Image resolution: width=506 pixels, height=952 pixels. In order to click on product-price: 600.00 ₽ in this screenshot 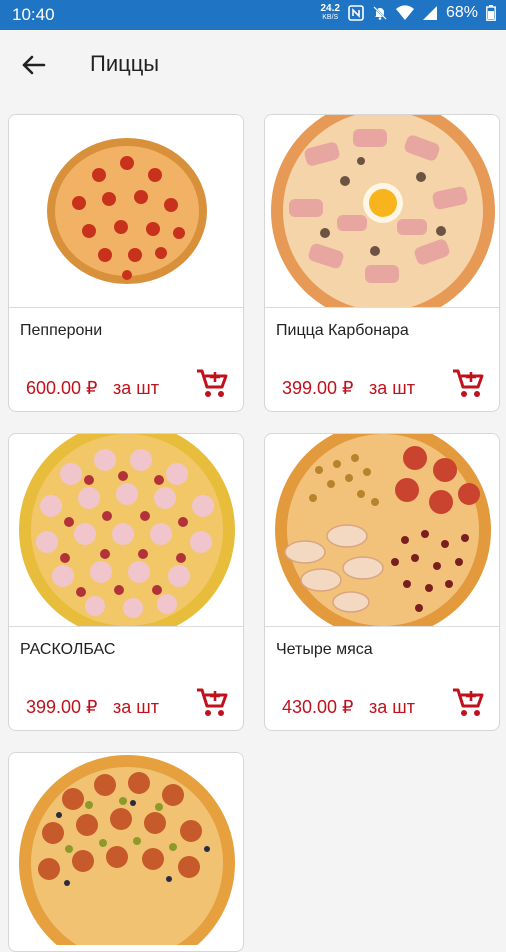, I will do `click(62, 388)`.